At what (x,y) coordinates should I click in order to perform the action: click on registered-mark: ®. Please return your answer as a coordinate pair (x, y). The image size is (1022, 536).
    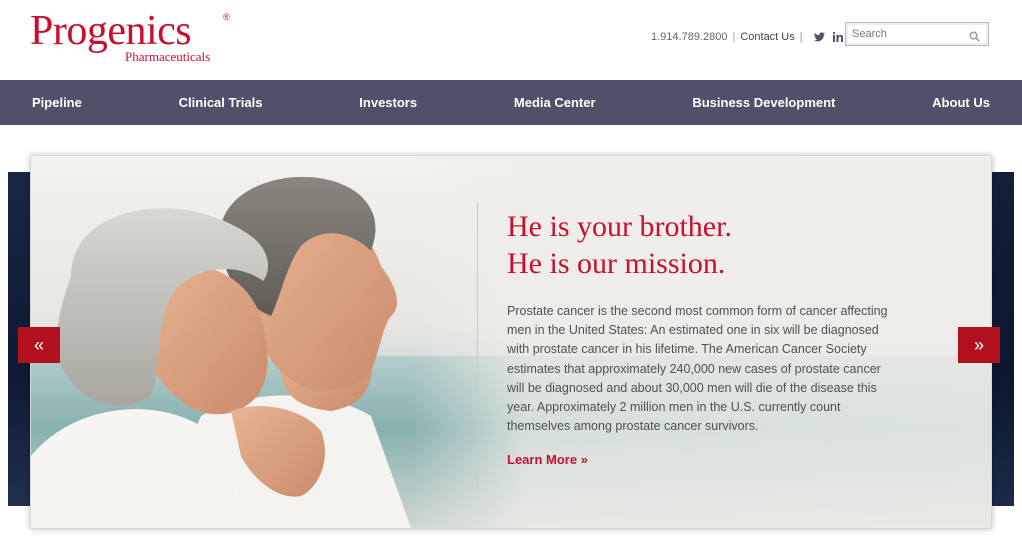
    Looking at the image, I should click on (226, 17).